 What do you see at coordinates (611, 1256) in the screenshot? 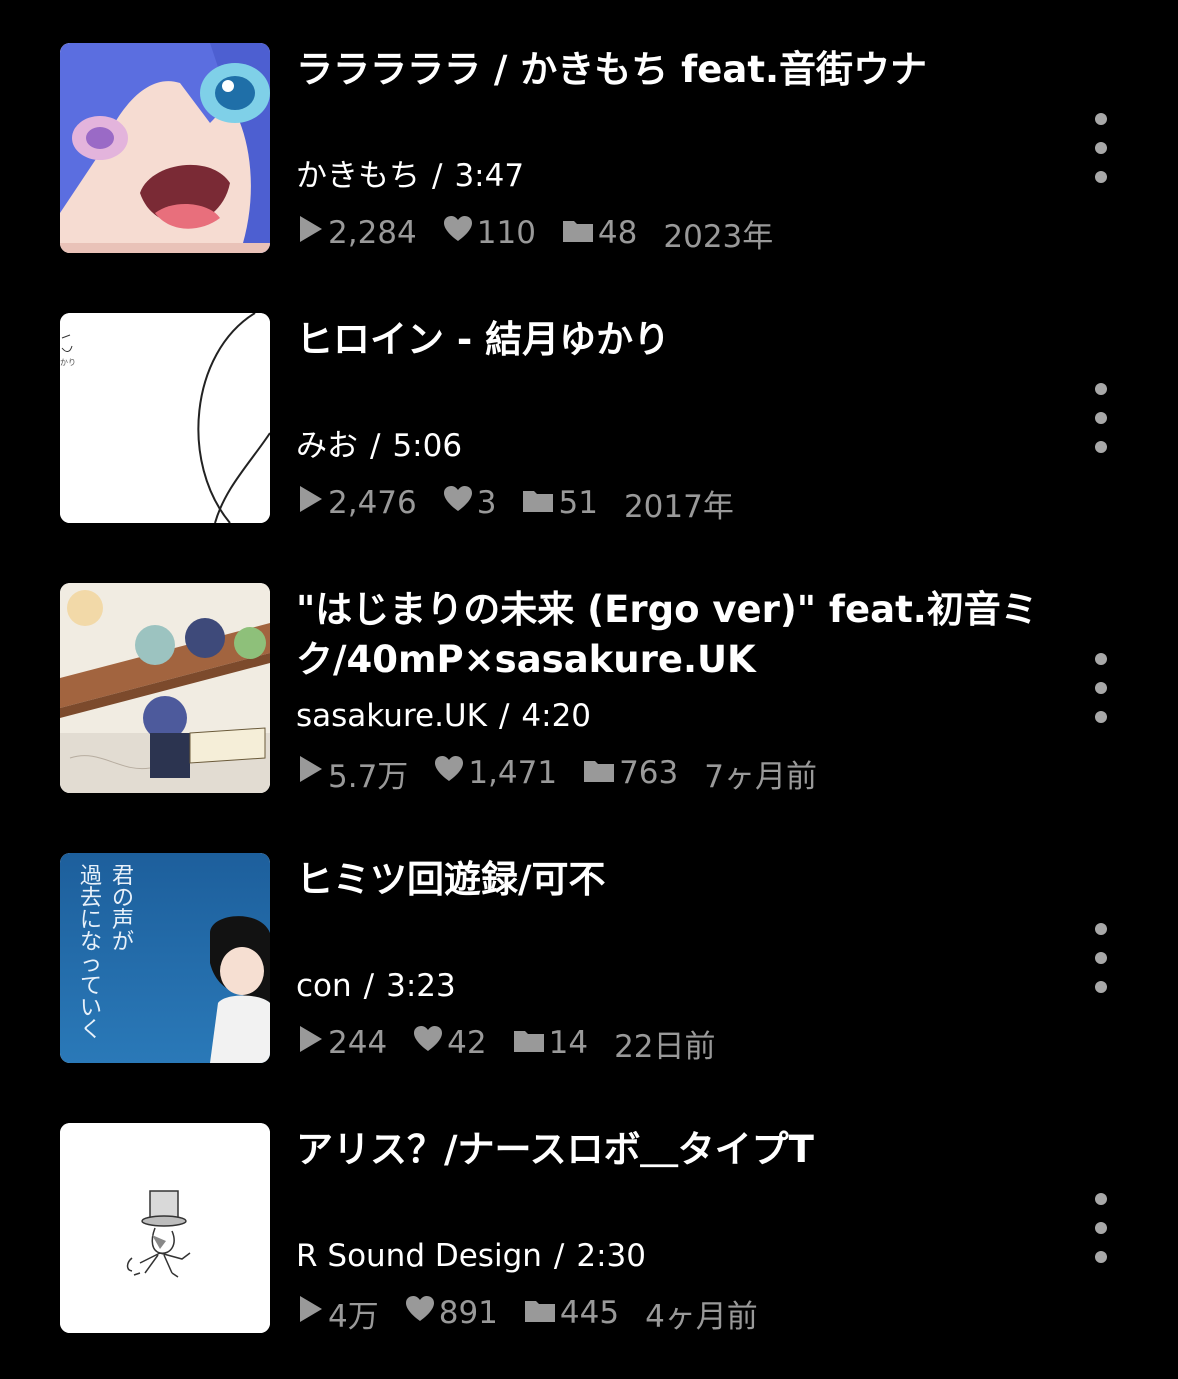
I see `video-duration: 2:30` at bounding box center [611, 1256].